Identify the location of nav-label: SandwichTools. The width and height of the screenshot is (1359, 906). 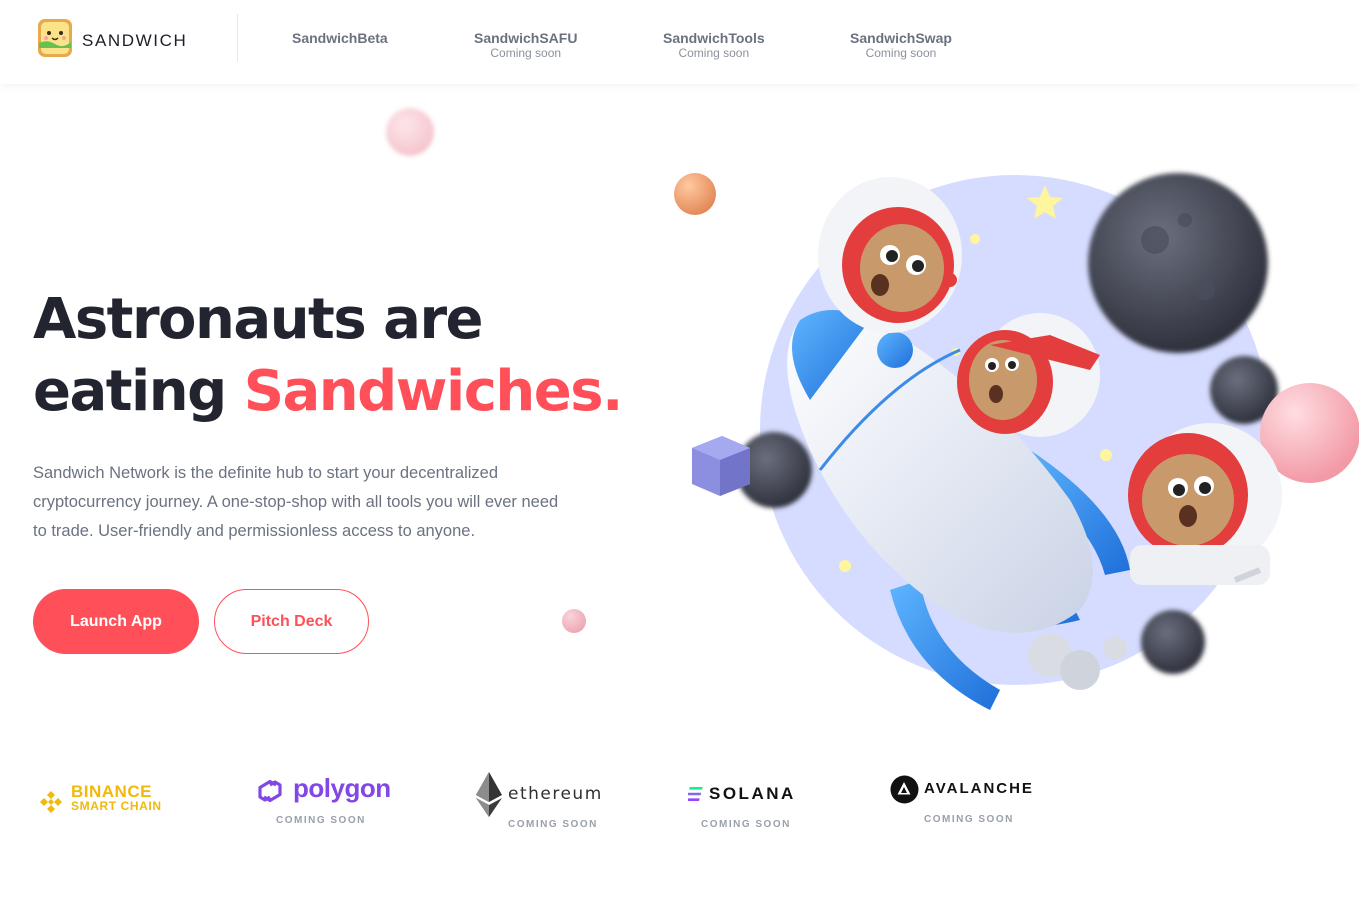
(714, 38).